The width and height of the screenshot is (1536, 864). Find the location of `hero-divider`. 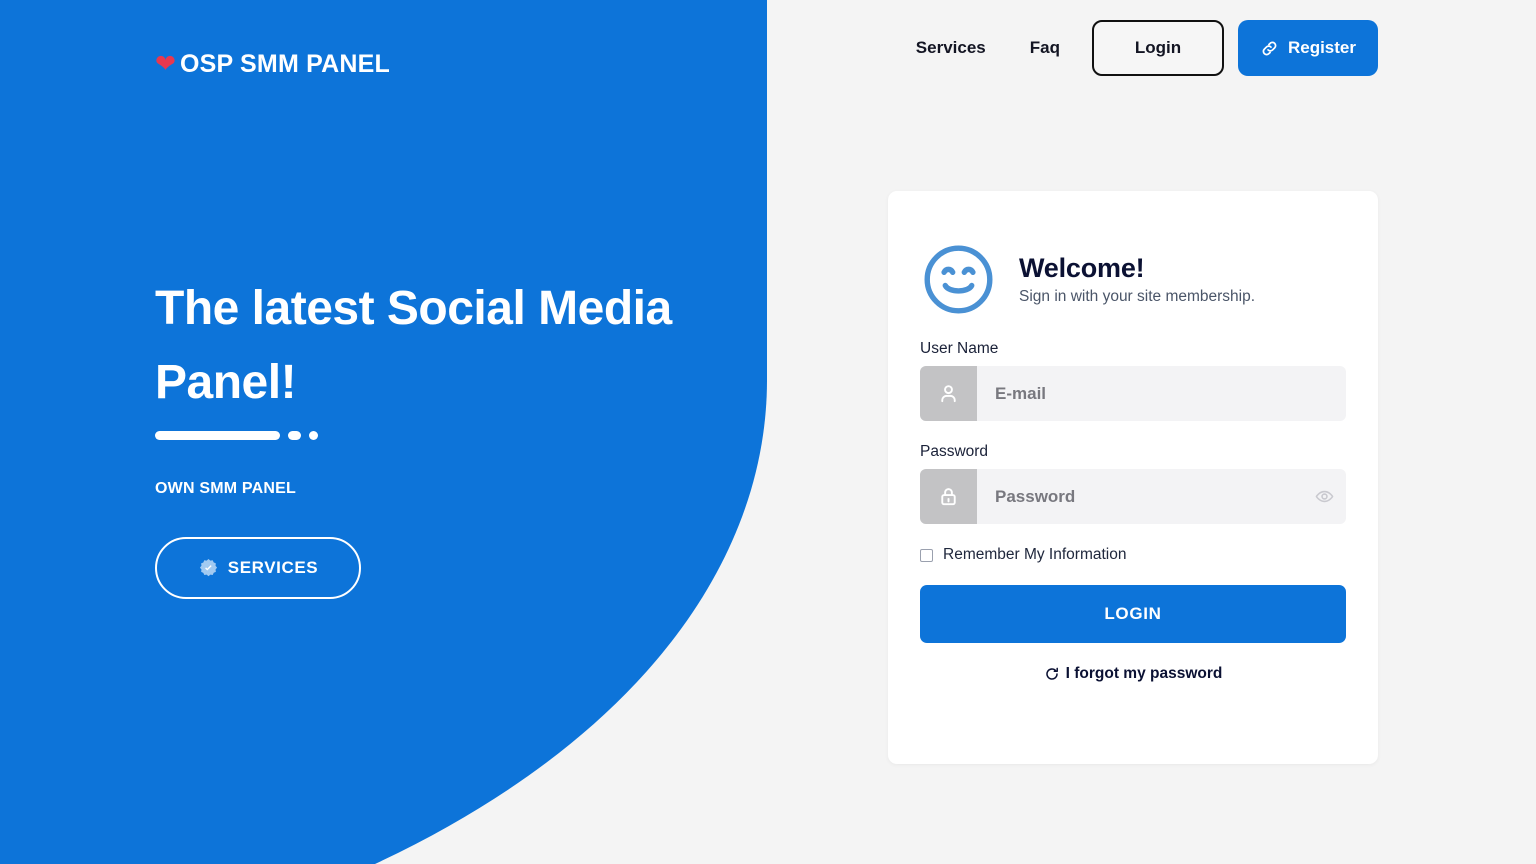

hero-divider is located at coordinates (236, 435).